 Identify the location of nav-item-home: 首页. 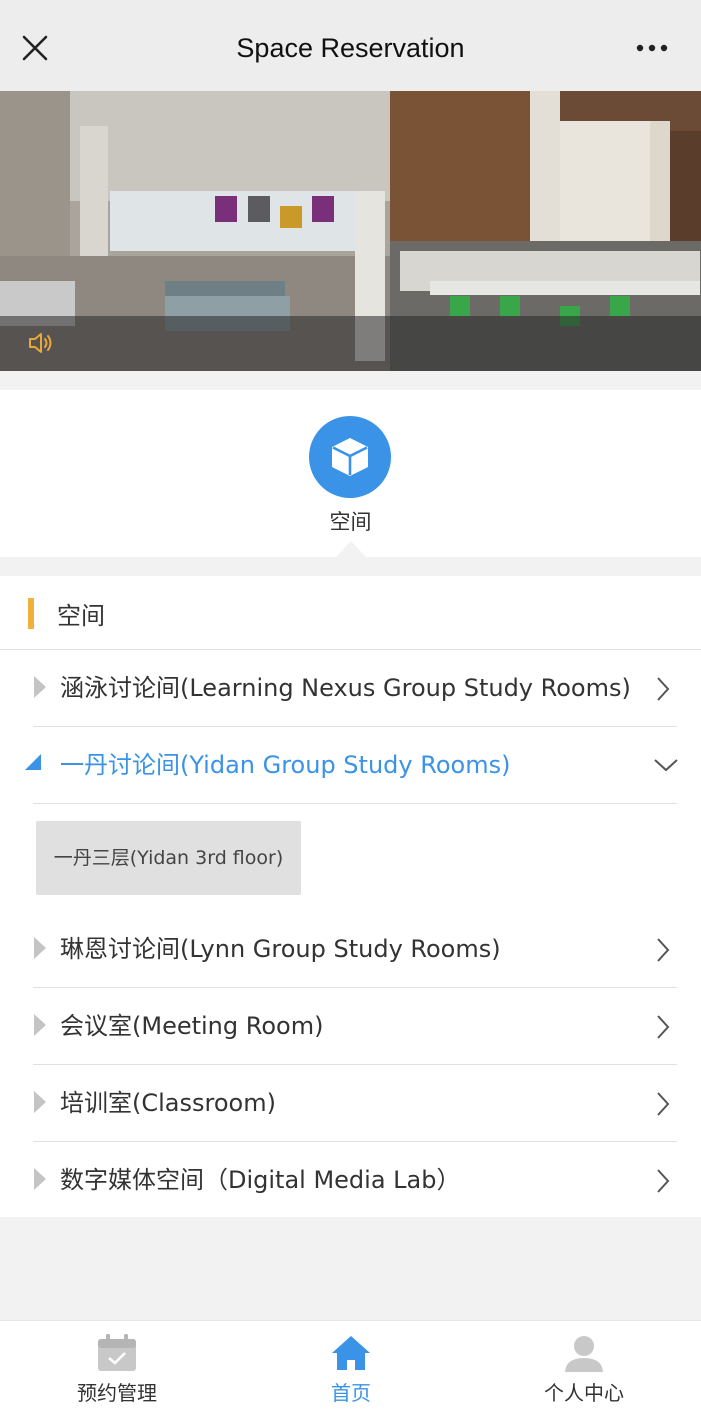
(351, 1367).